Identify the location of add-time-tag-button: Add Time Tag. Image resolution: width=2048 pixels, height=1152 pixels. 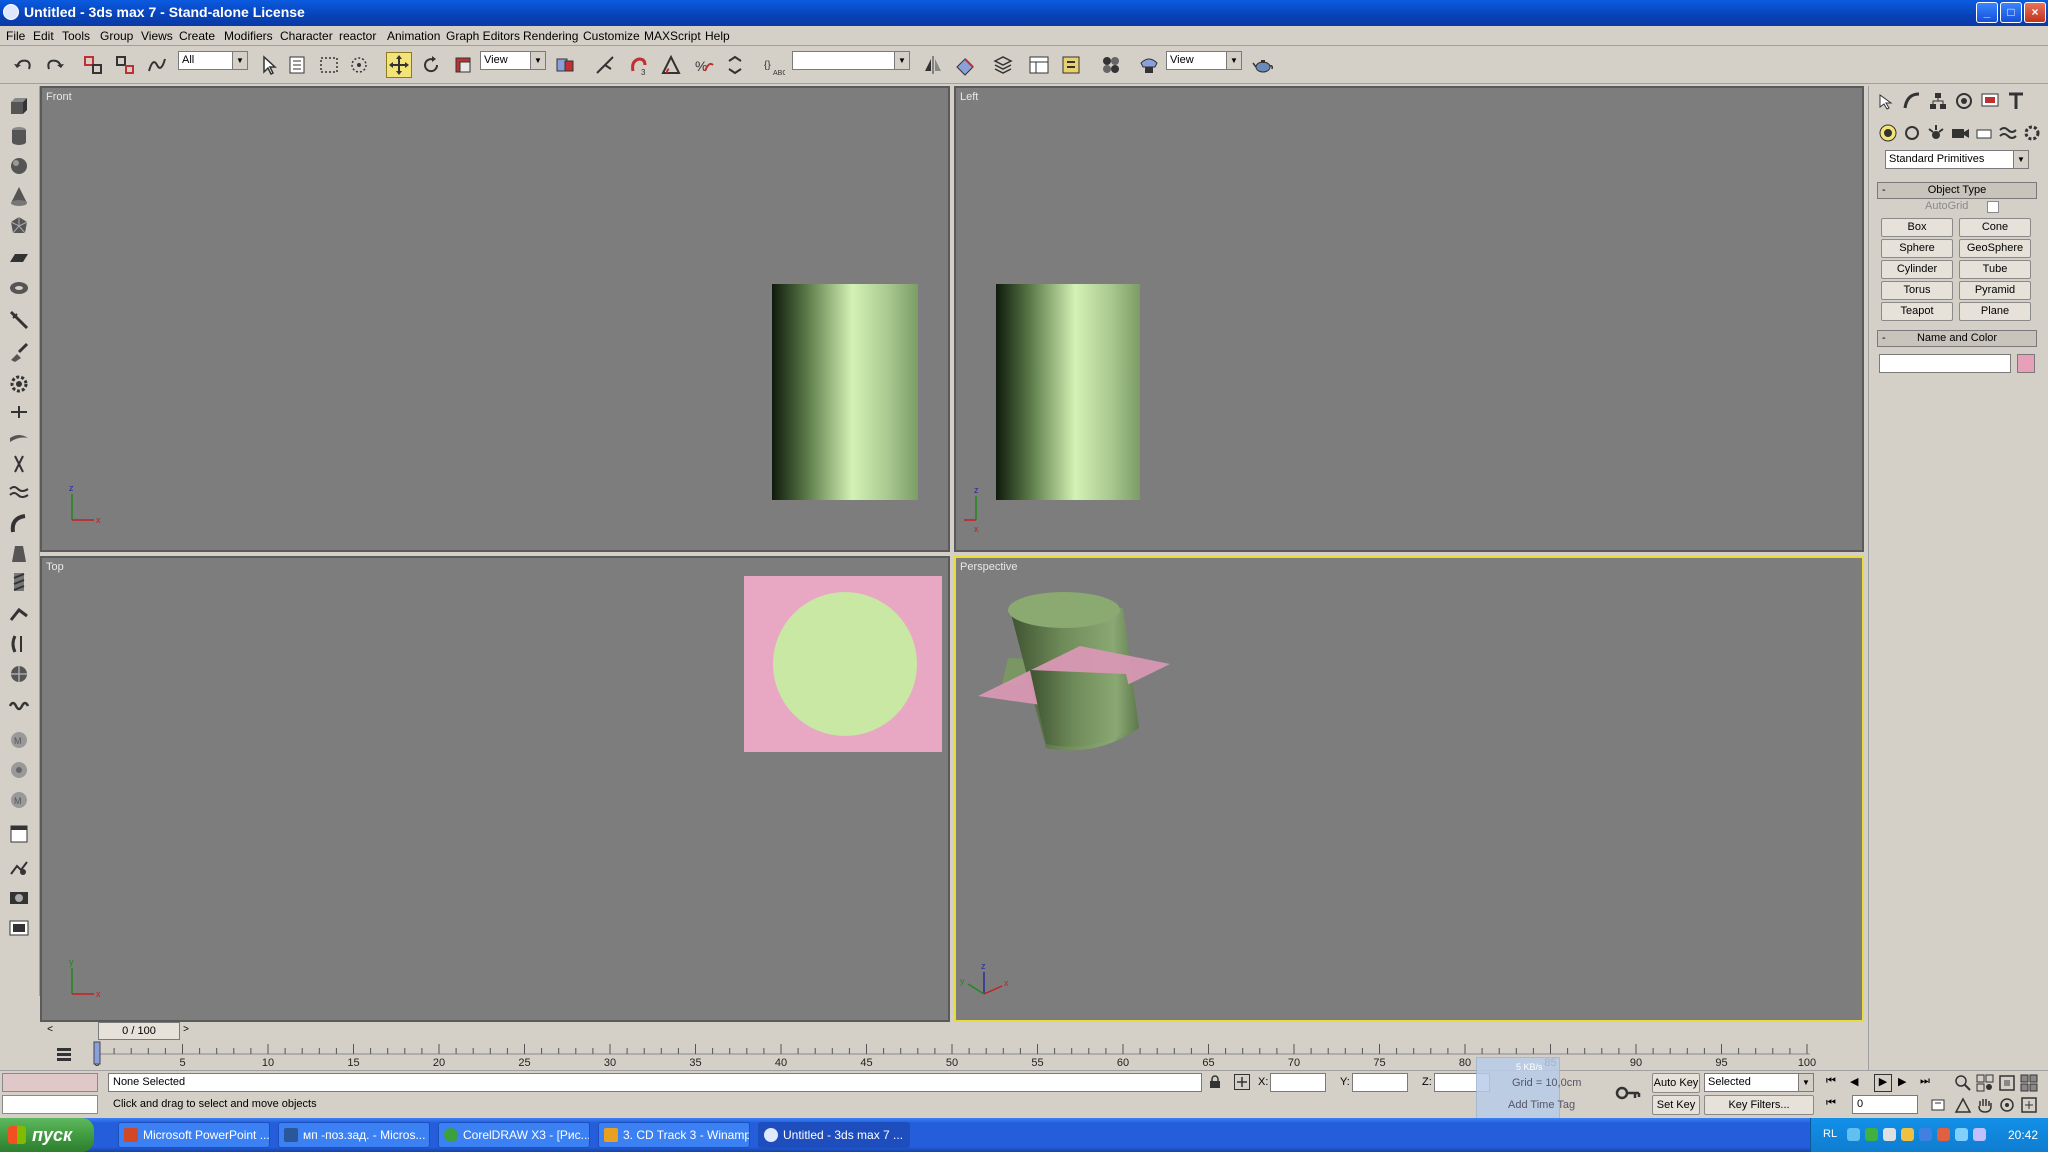
(1541, 1105).